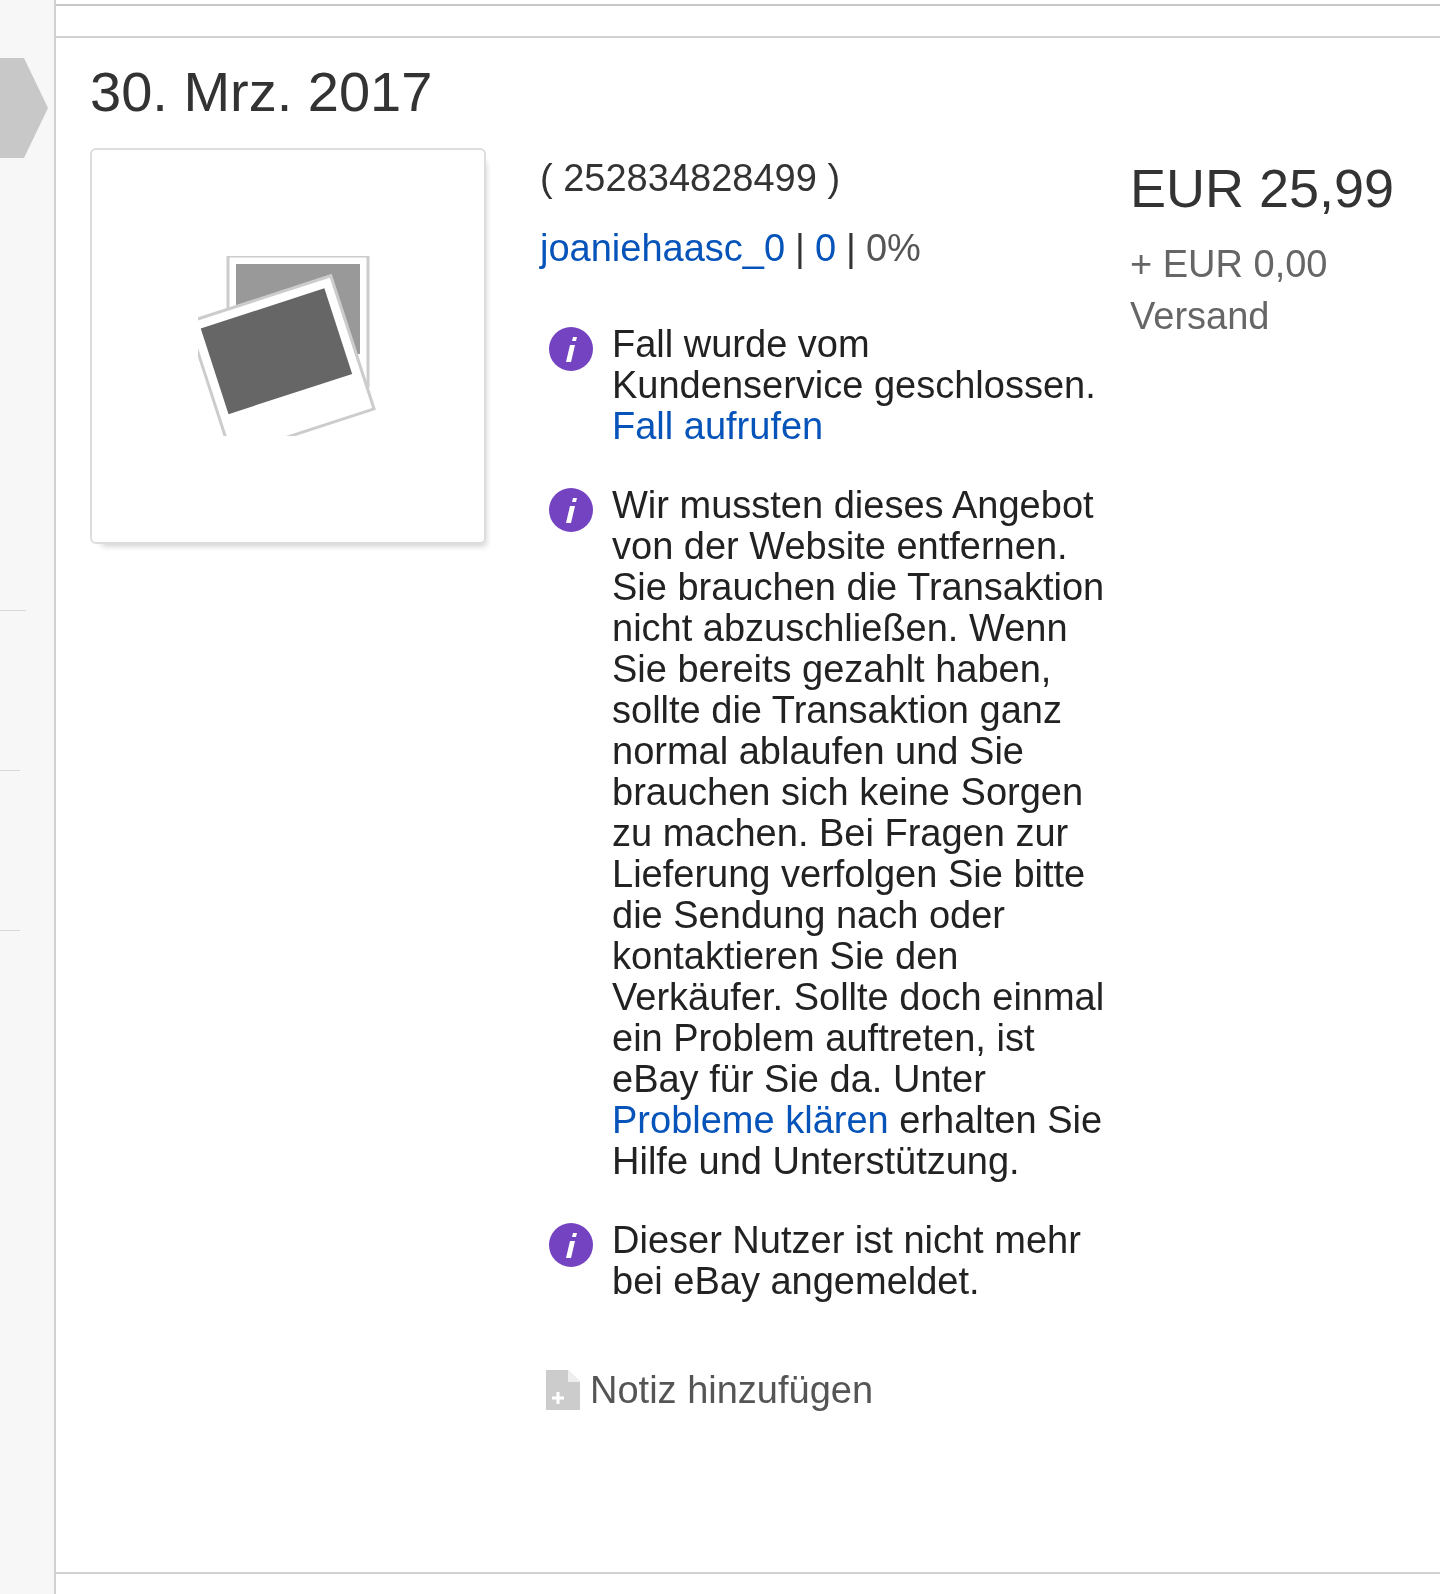 Image resolution: width=1440 pixels, height=1594 pixels. Describe the element at coordinates (750, 1120) in the screenshot. I see `message-link: Probleme klären` at that location.